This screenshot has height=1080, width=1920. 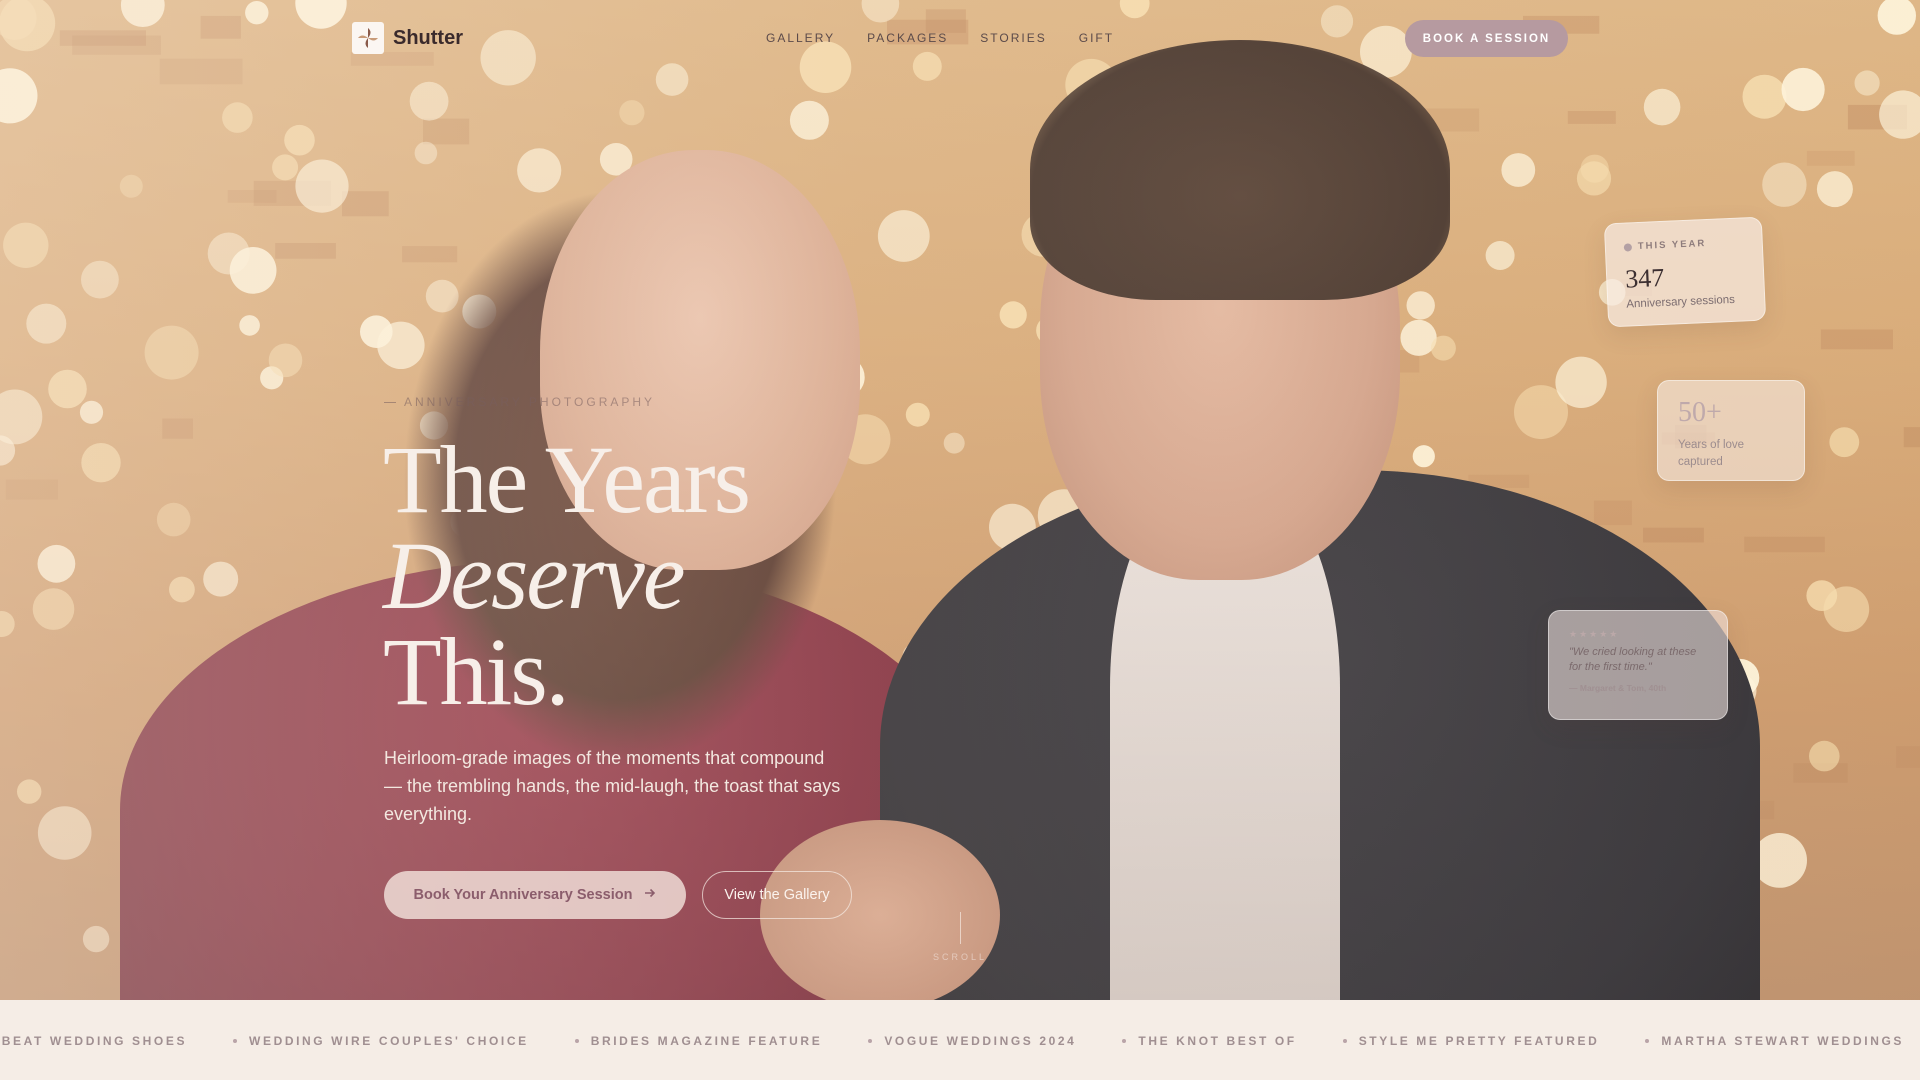 I want to click on press-marquee-item: WEDDING WIRE COUPLES' CHOICE, so click(x=358, y=1041).